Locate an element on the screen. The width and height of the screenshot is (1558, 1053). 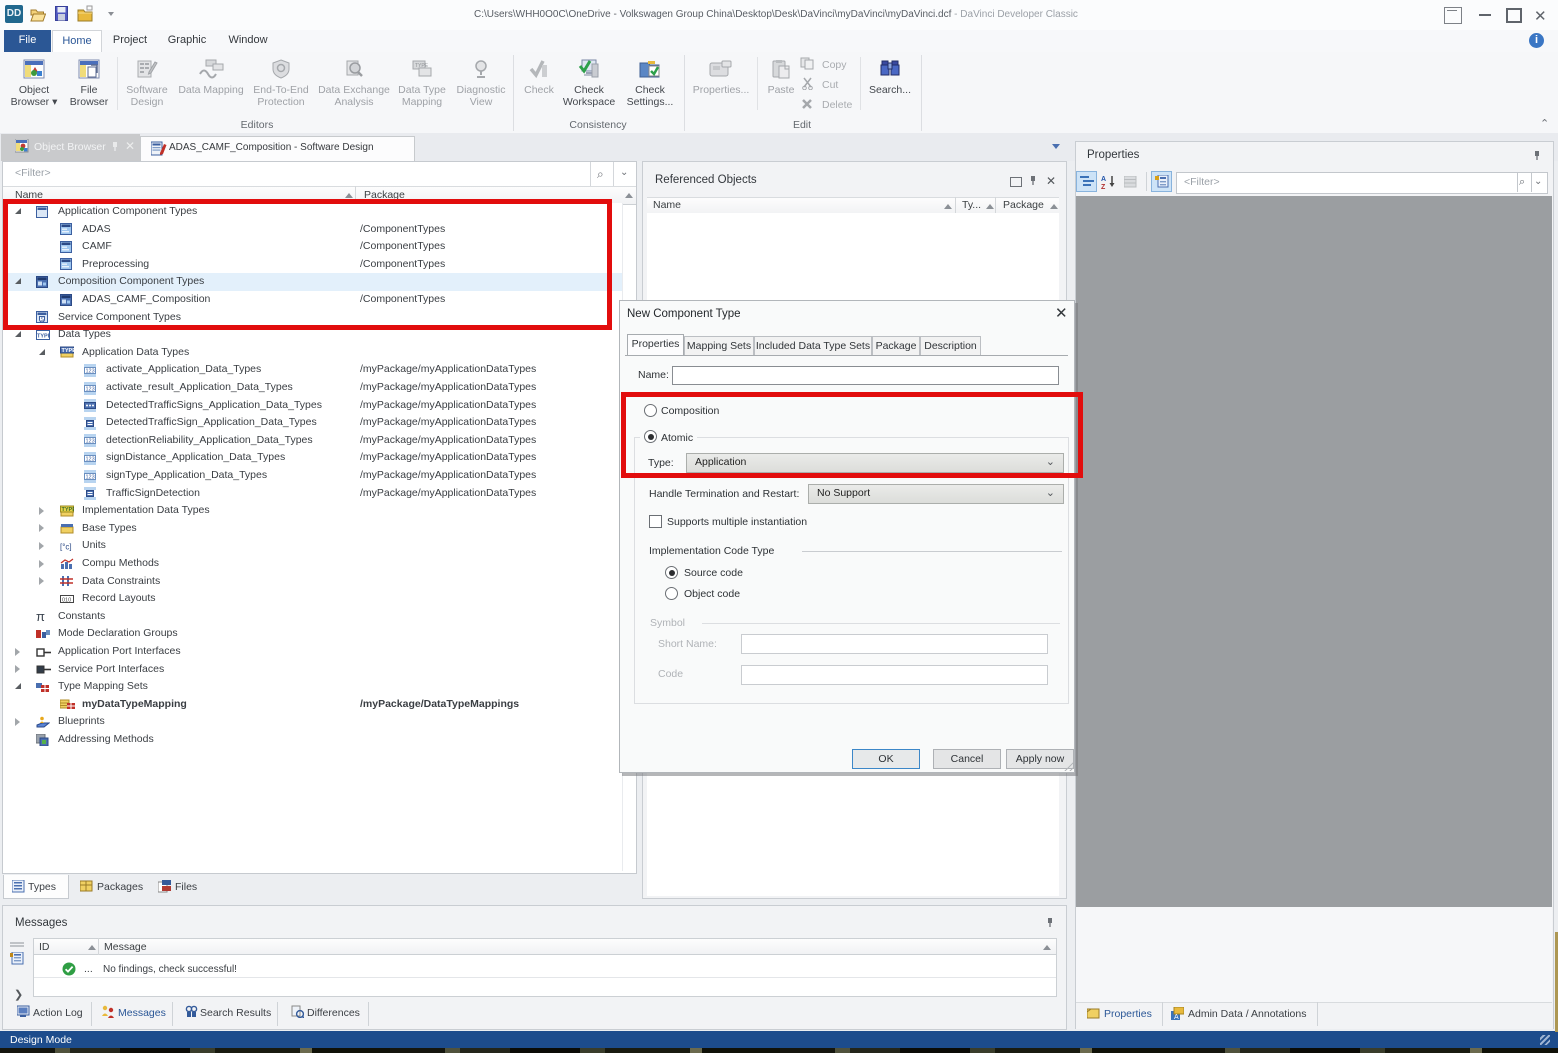
svg-text: [°c] is located at coordinates (66, 546).